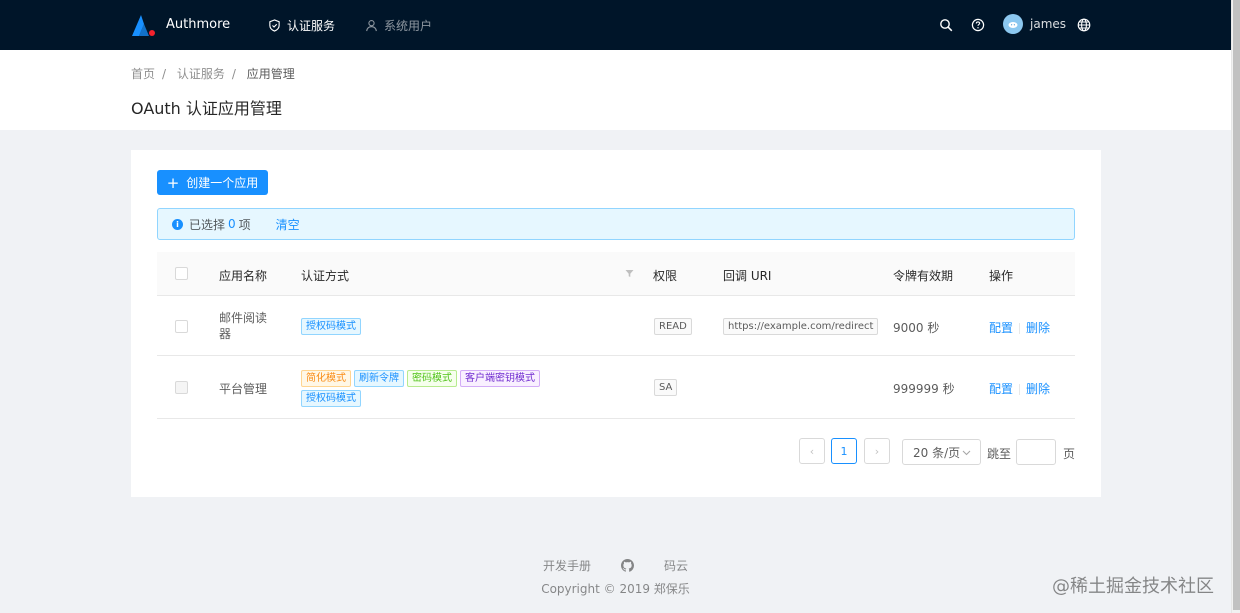  I want to click on page-1-button: 1, so click(844, 451).